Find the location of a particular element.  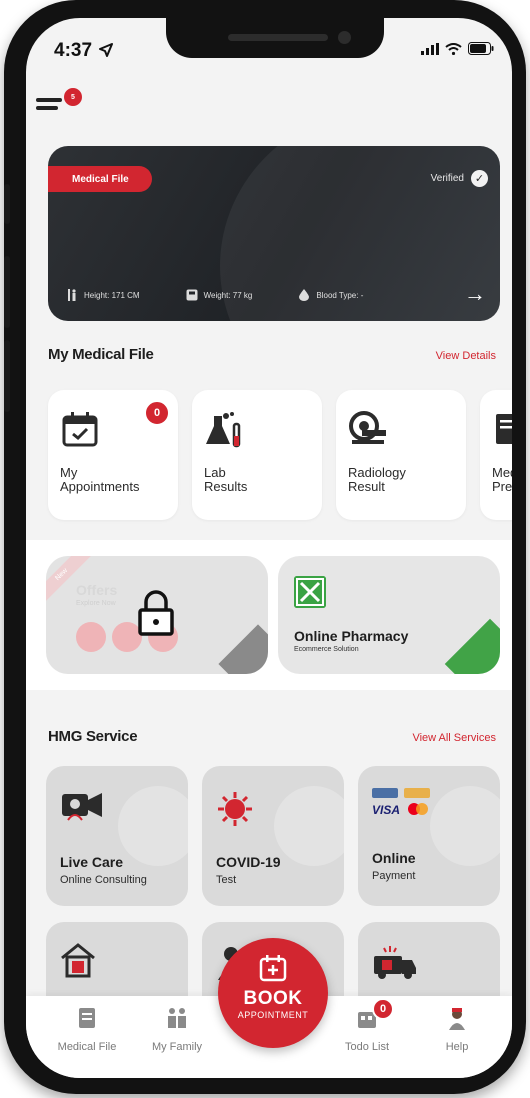

verified-label: Verified is located at coordinates (447, 178).